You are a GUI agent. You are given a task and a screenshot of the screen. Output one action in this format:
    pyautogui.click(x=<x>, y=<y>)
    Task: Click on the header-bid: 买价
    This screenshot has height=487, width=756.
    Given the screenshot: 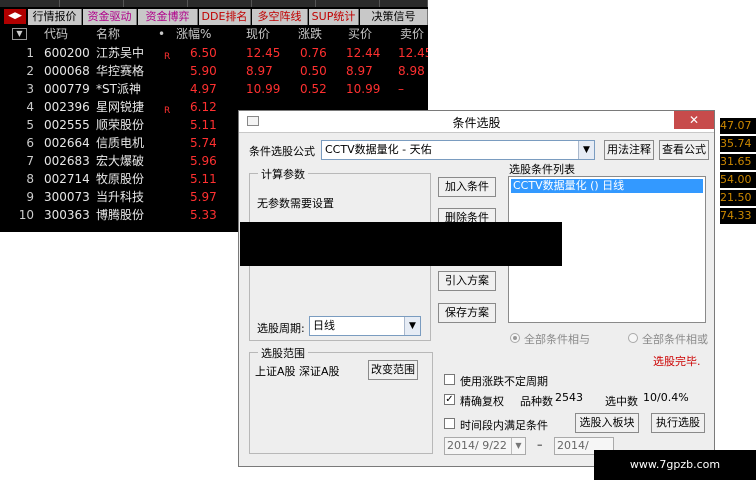 What is the action you would take?
    pyautogui.click(x=360, y=34)
    